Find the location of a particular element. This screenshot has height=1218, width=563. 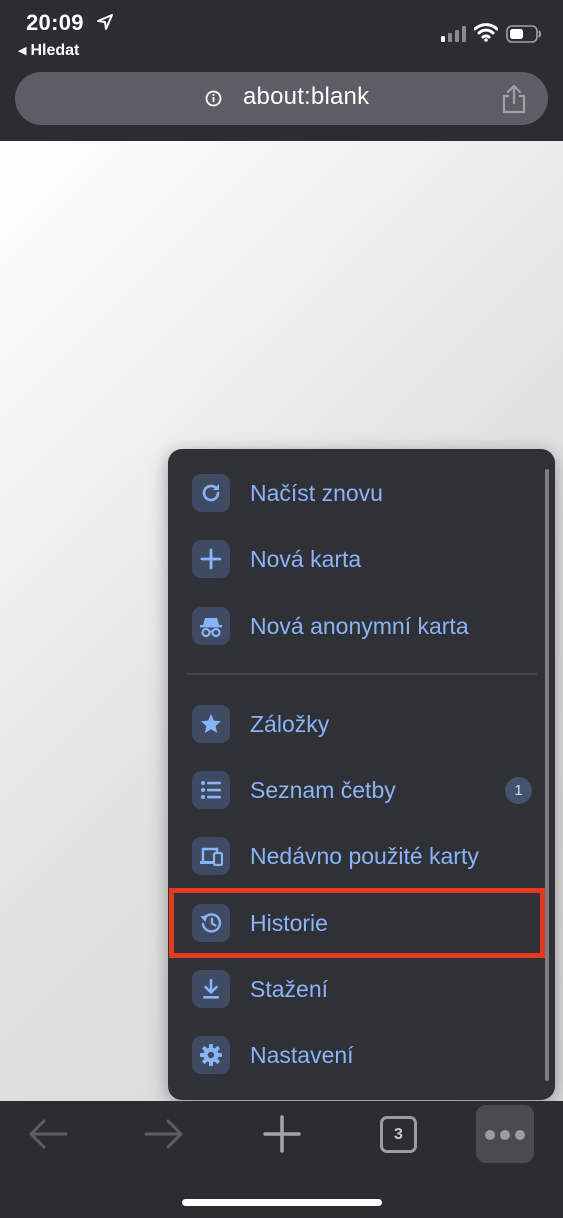

battery-icon is located at coordinates (523, 34).